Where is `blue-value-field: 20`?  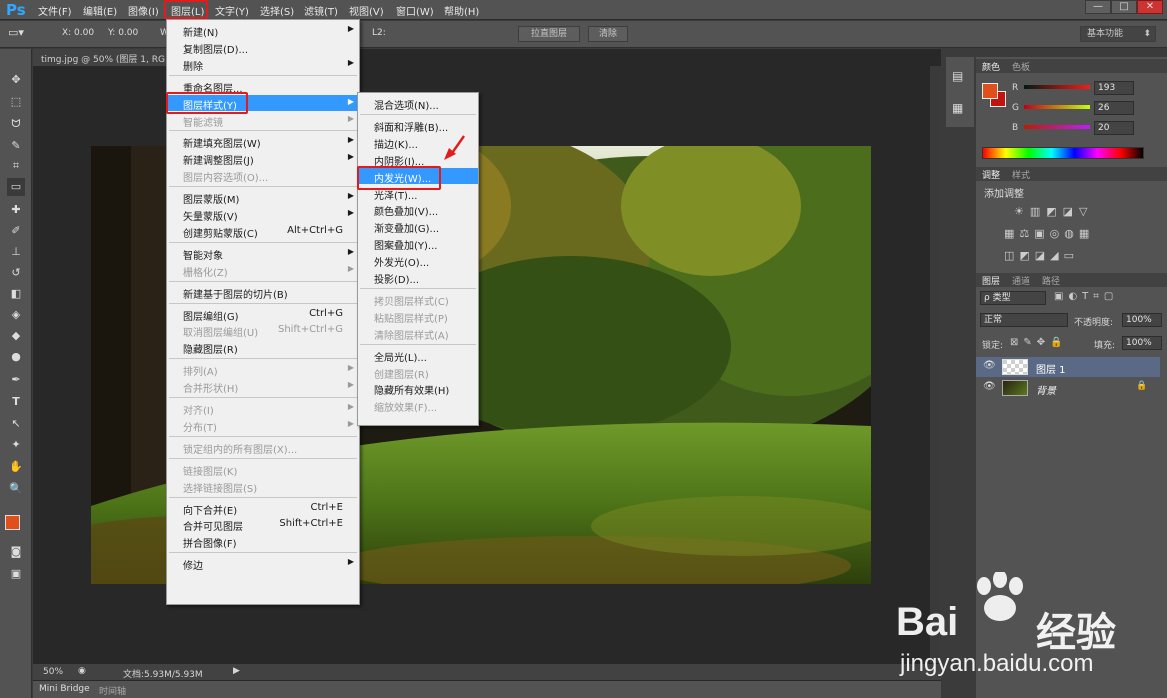 blue-value-field: 20 is located at coordinates (1114, 128).